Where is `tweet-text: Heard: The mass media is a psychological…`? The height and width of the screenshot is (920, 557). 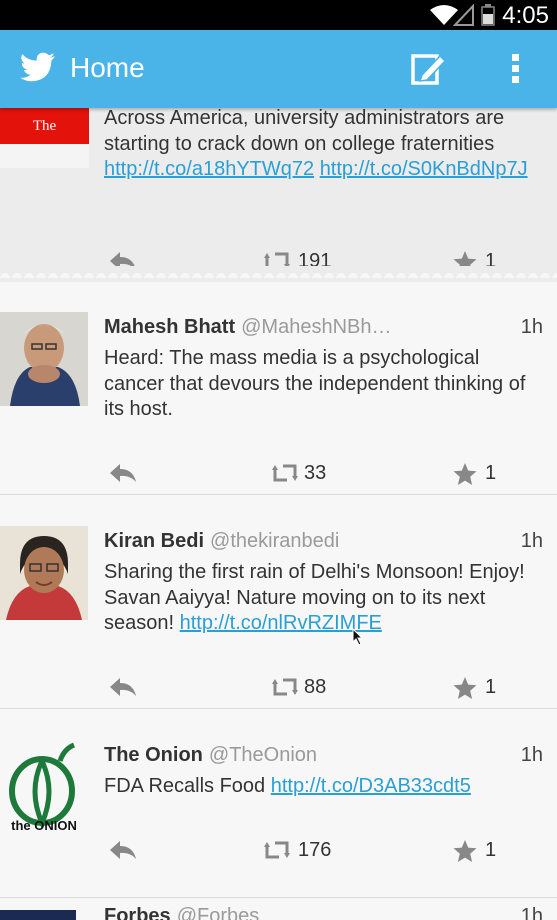
tweet-text: Heard: The mass media is a psychological… is located at coordinates (315, 383).